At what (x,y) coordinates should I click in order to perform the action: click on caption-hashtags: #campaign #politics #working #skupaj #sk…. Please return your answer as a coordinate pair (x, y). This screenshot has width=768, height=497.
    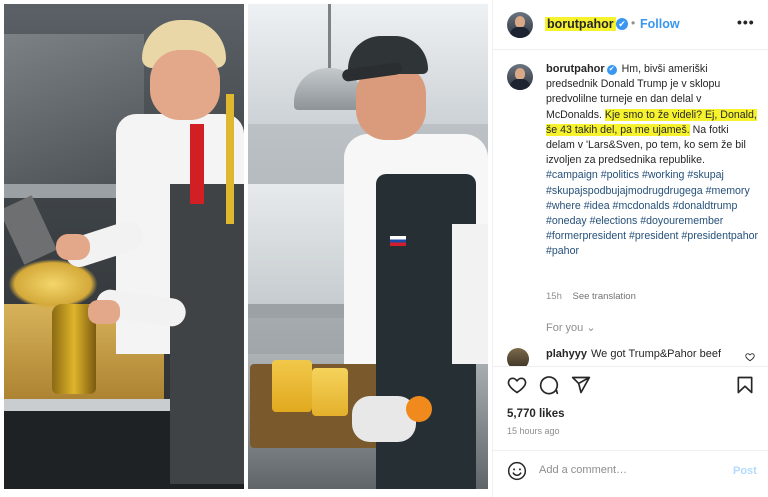
    Looking at the image, I should click on (652, 213).